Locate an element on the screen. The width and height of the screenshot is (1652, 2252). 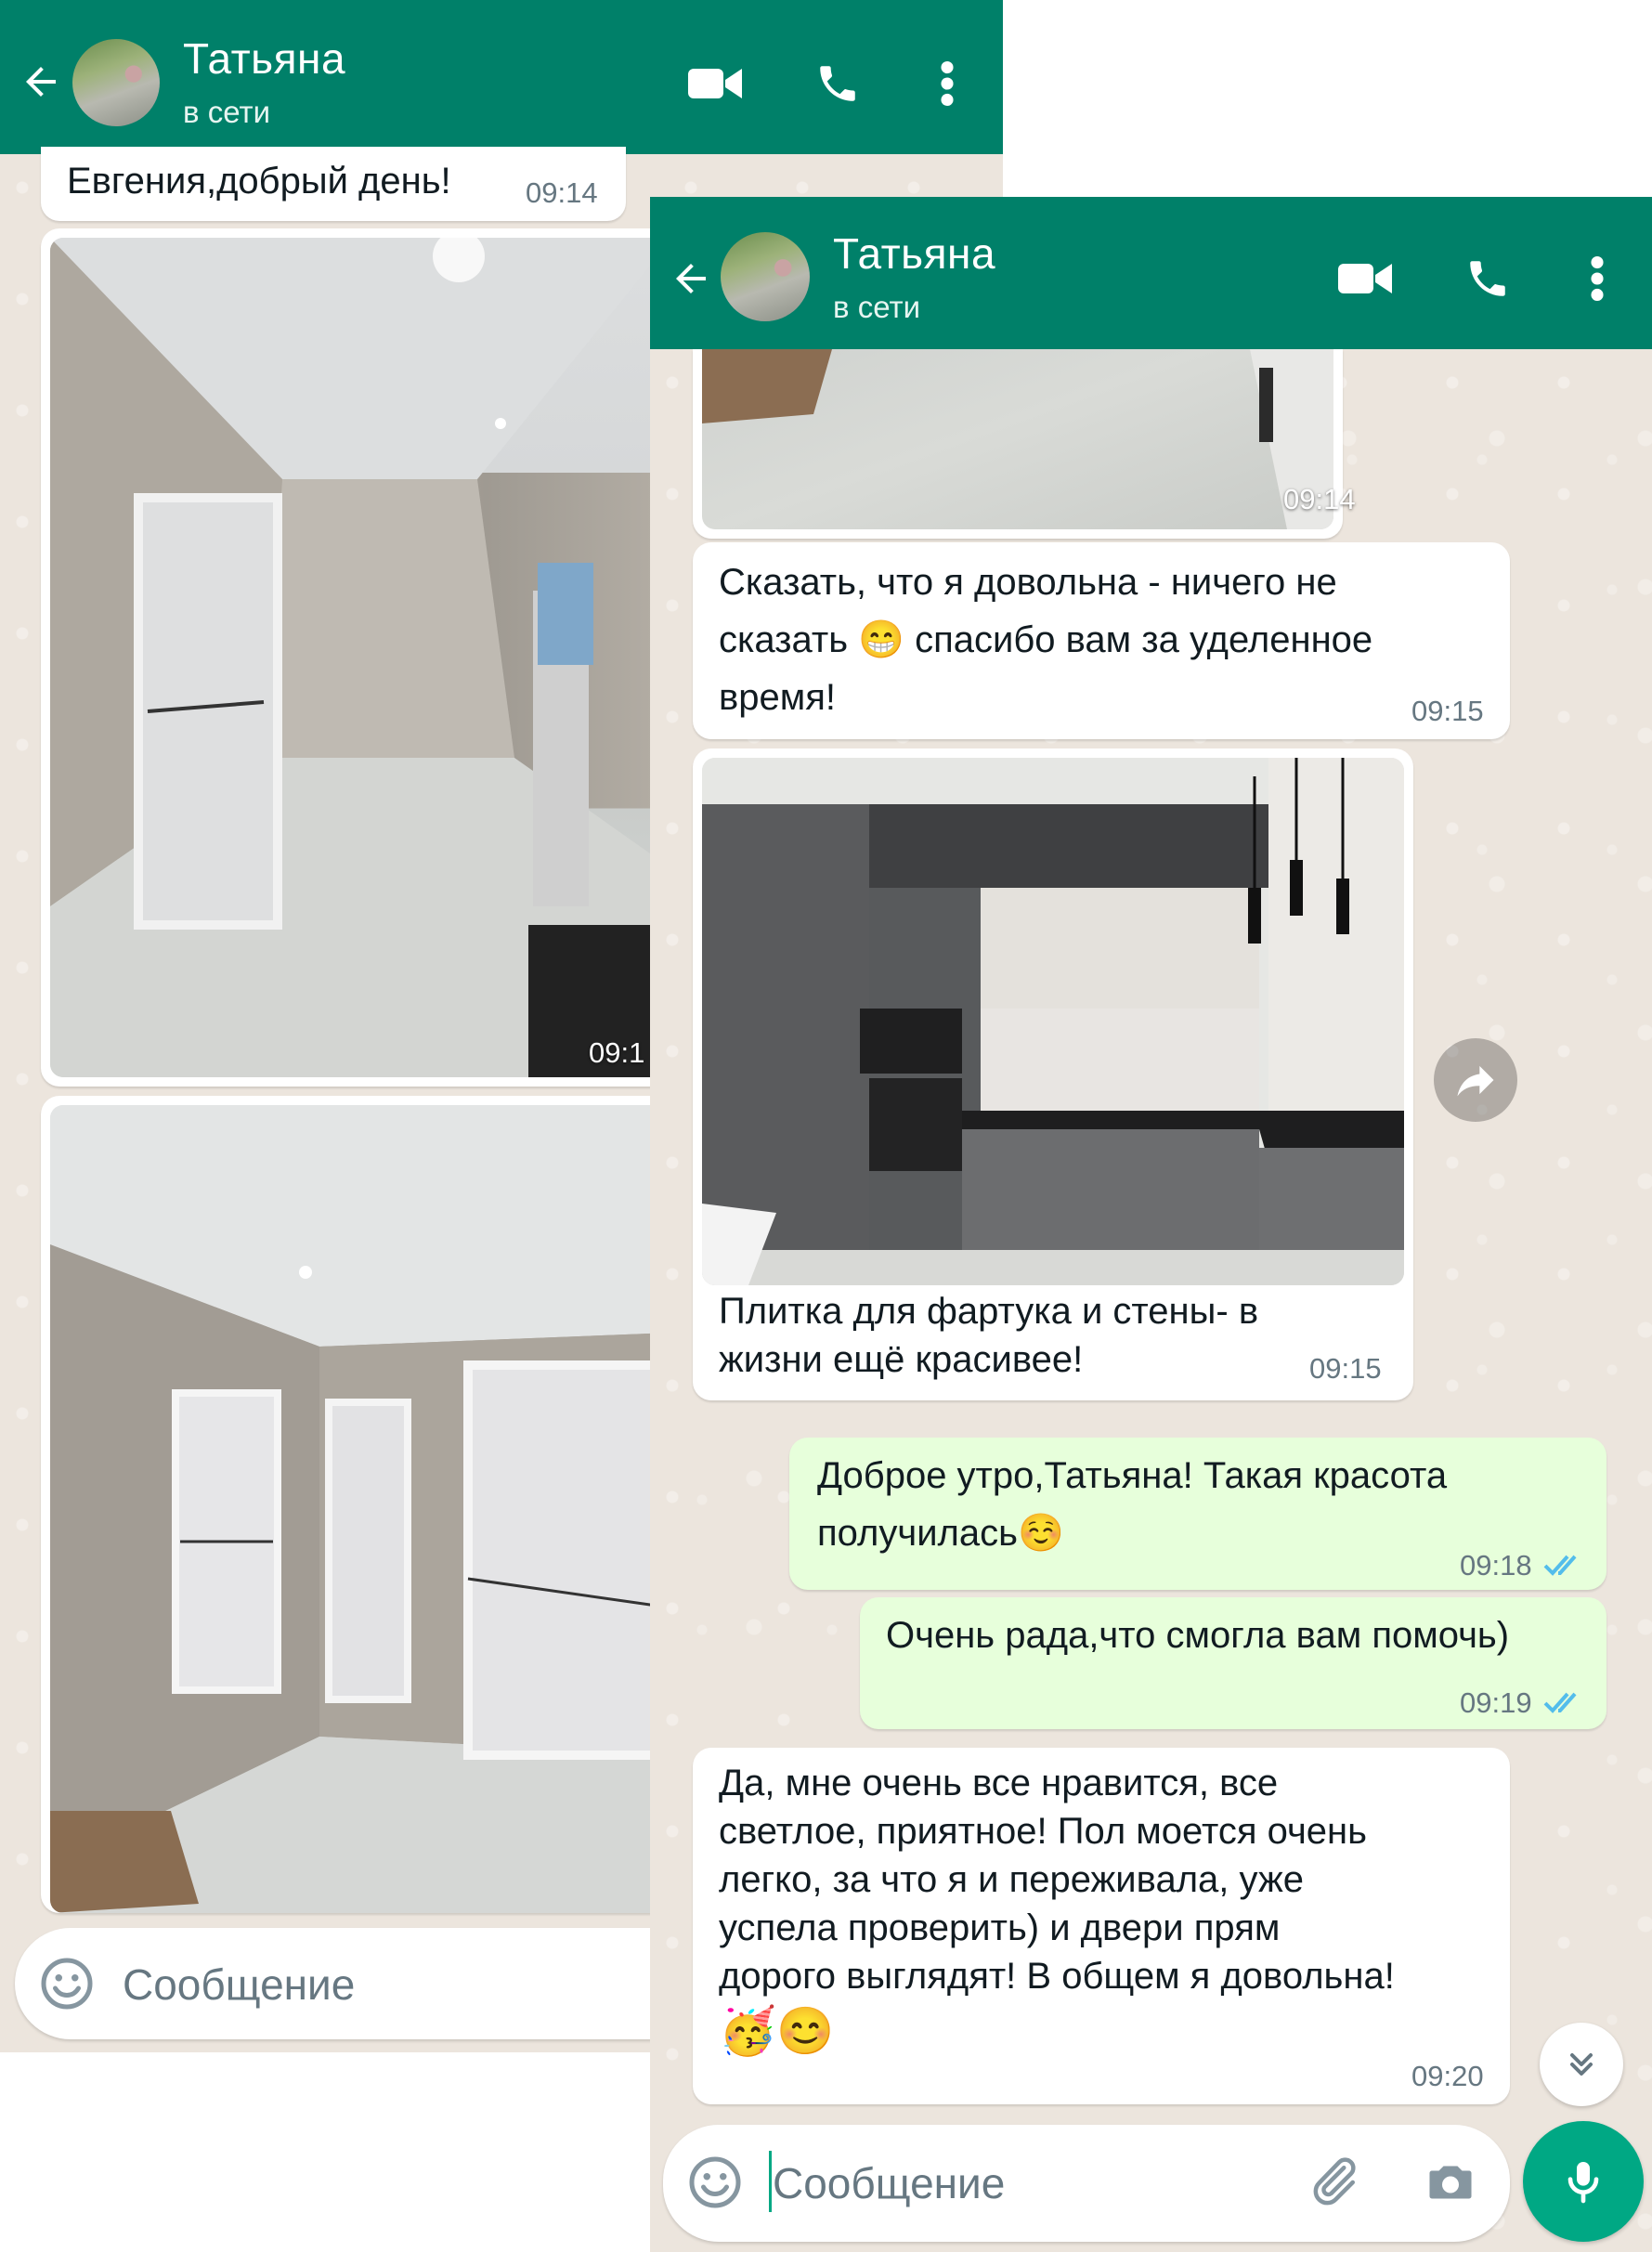
microphone-icon is located at coordinates (1583, 2183).